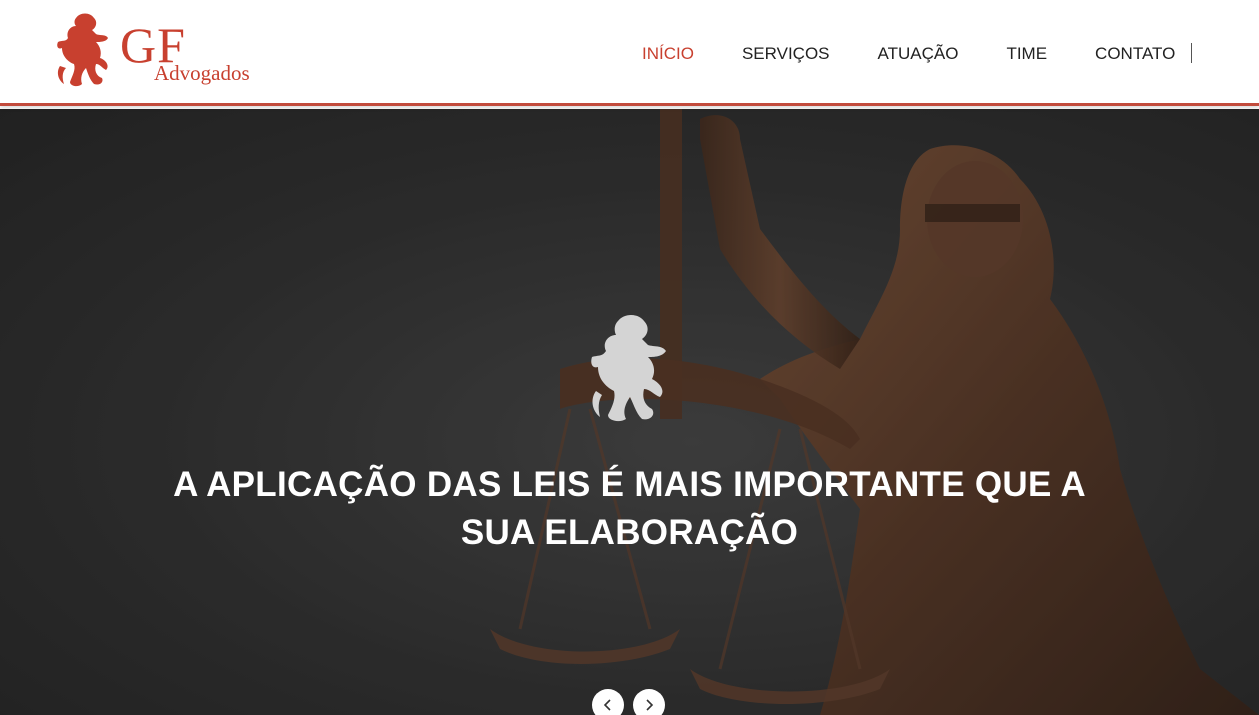  What do you see at coordinates (668, 54) in the screenshot?
I see `nav-item-inicio: INÍCIO` at bounding box center [668, 54].